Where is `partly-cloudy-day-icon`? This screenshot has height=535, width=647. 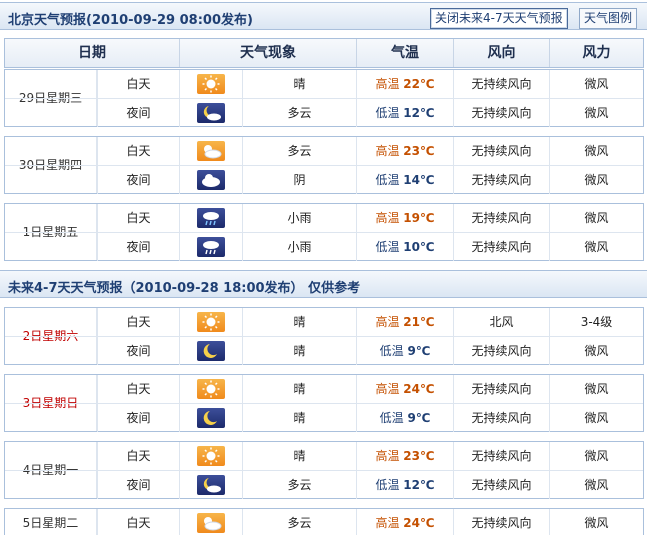 partly-cloudy-day-icon is located at coordinates (211, 523).